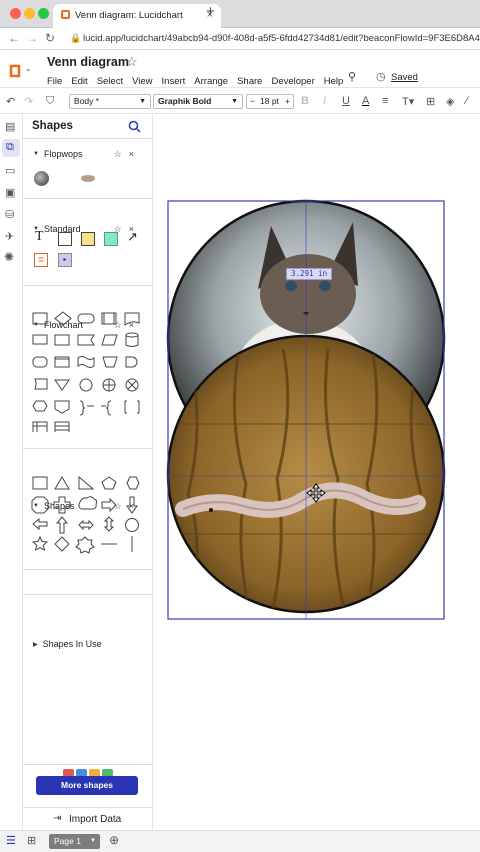 This screenshot has height=852, width=480. I want to click on align-icon: ≡, so click(385, 101).